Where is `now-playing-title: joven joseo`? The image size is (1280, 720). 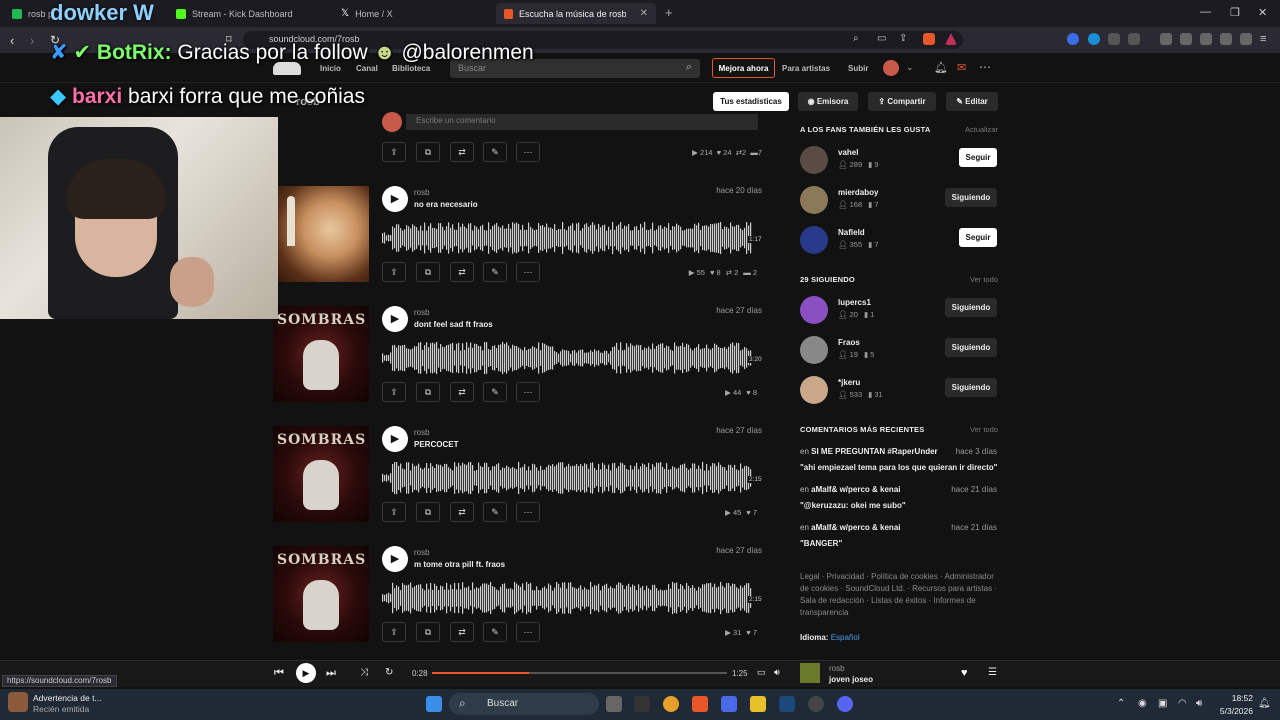
now-playing-title: joven joseo is located at coordinates (851, 679).